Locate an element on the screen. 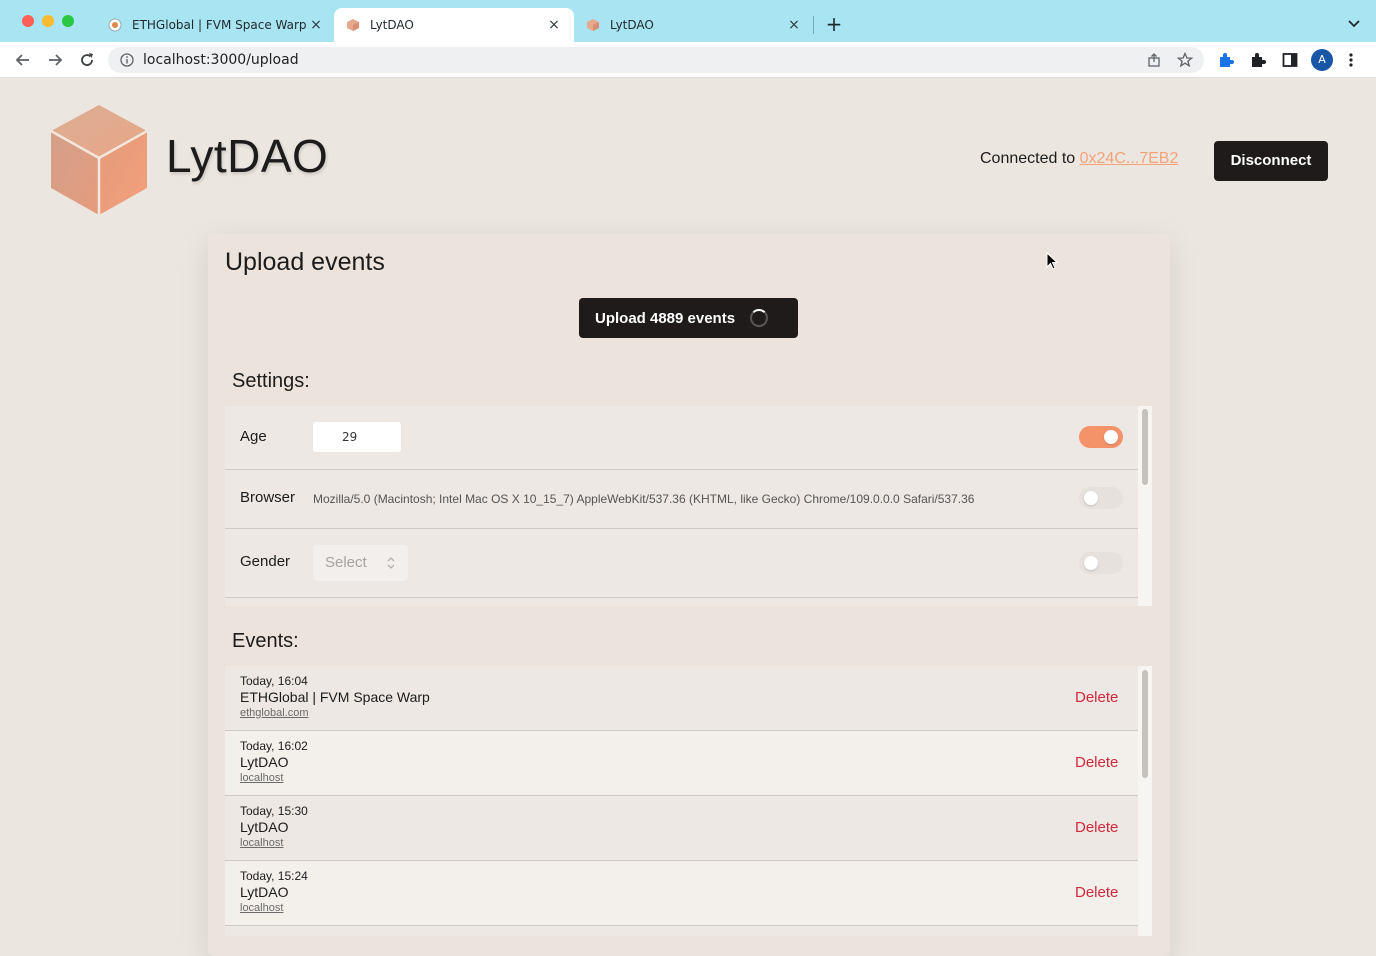 Image resolution: width=1376 pixels, height=956 pixels. event-link: ethglobal.com is located at coordinates (274, 713).